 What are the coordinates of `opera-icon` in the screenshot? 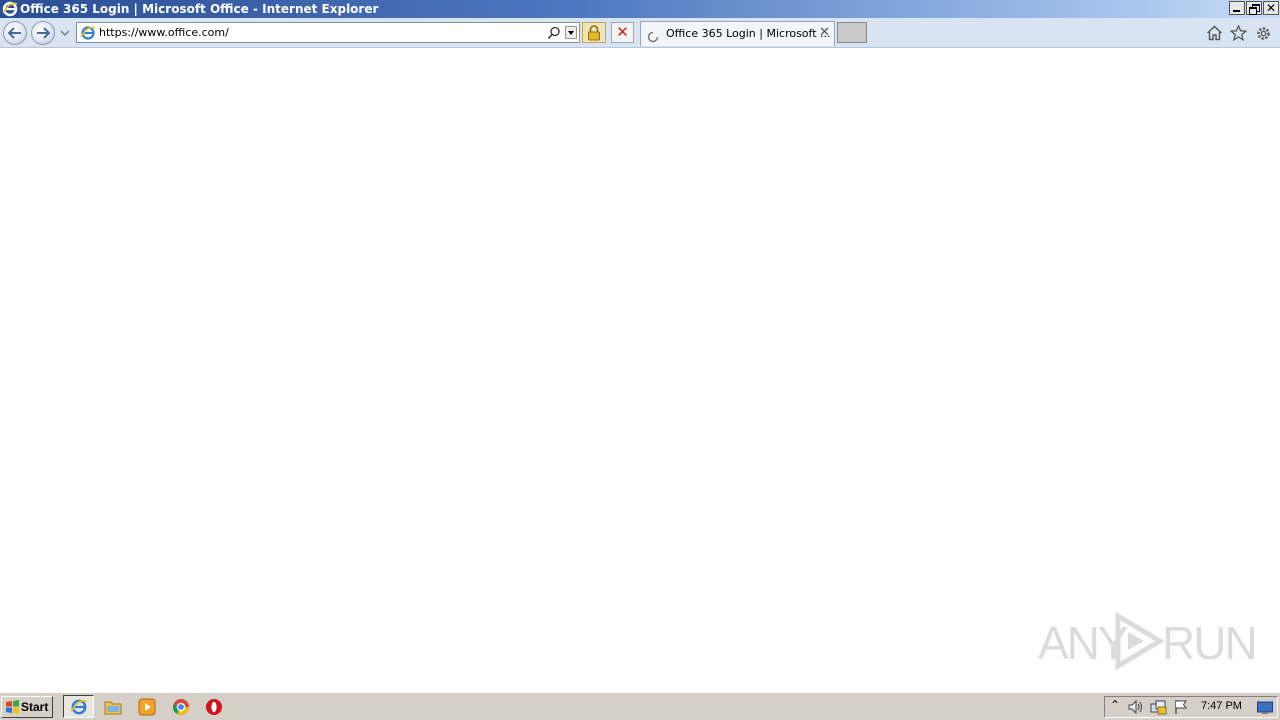 It's located at (214, 707).